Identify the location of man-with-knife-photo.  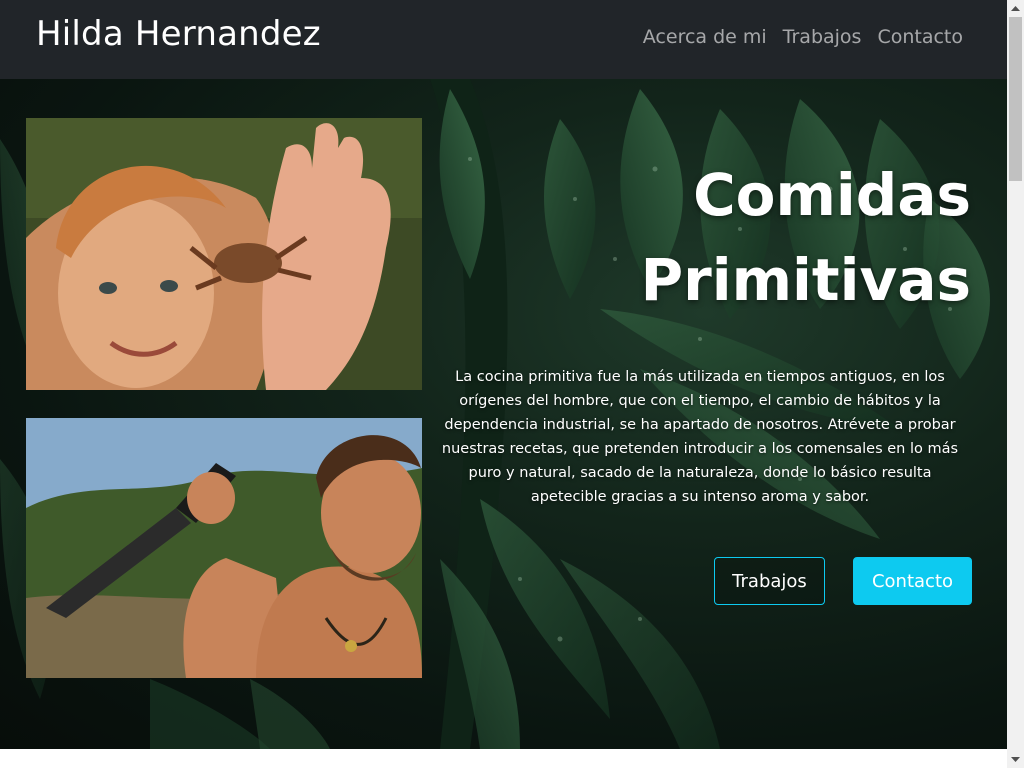
(224, 548).